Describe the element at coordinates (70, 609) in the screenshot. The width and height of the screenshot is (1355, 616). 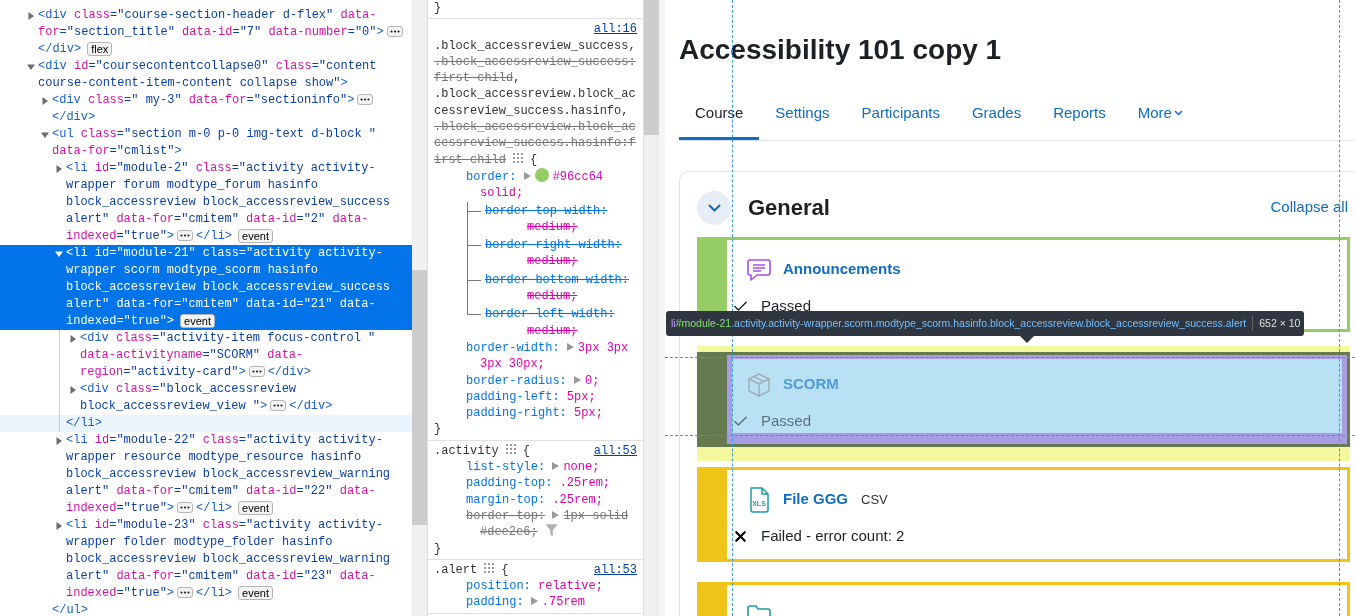
I see `closing-tag: </ul>` at that location.